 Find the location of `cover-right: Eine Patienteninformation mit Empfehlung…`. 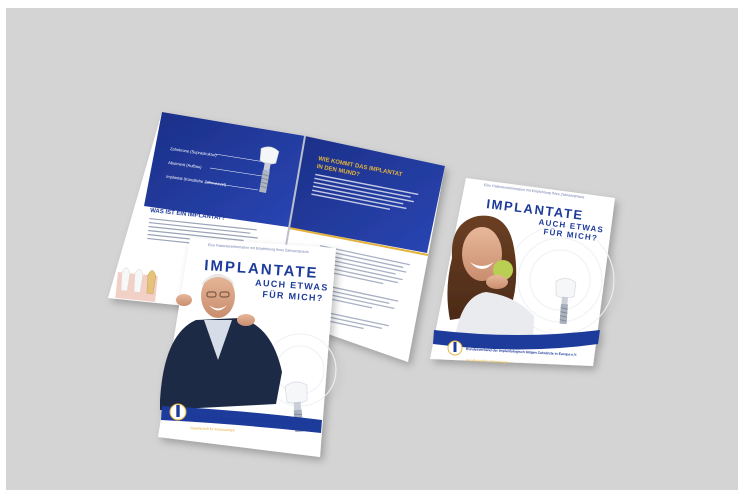

cover-right: Eine Patienteninformation mit Empfehlung… is located at coordinates (522, 272).